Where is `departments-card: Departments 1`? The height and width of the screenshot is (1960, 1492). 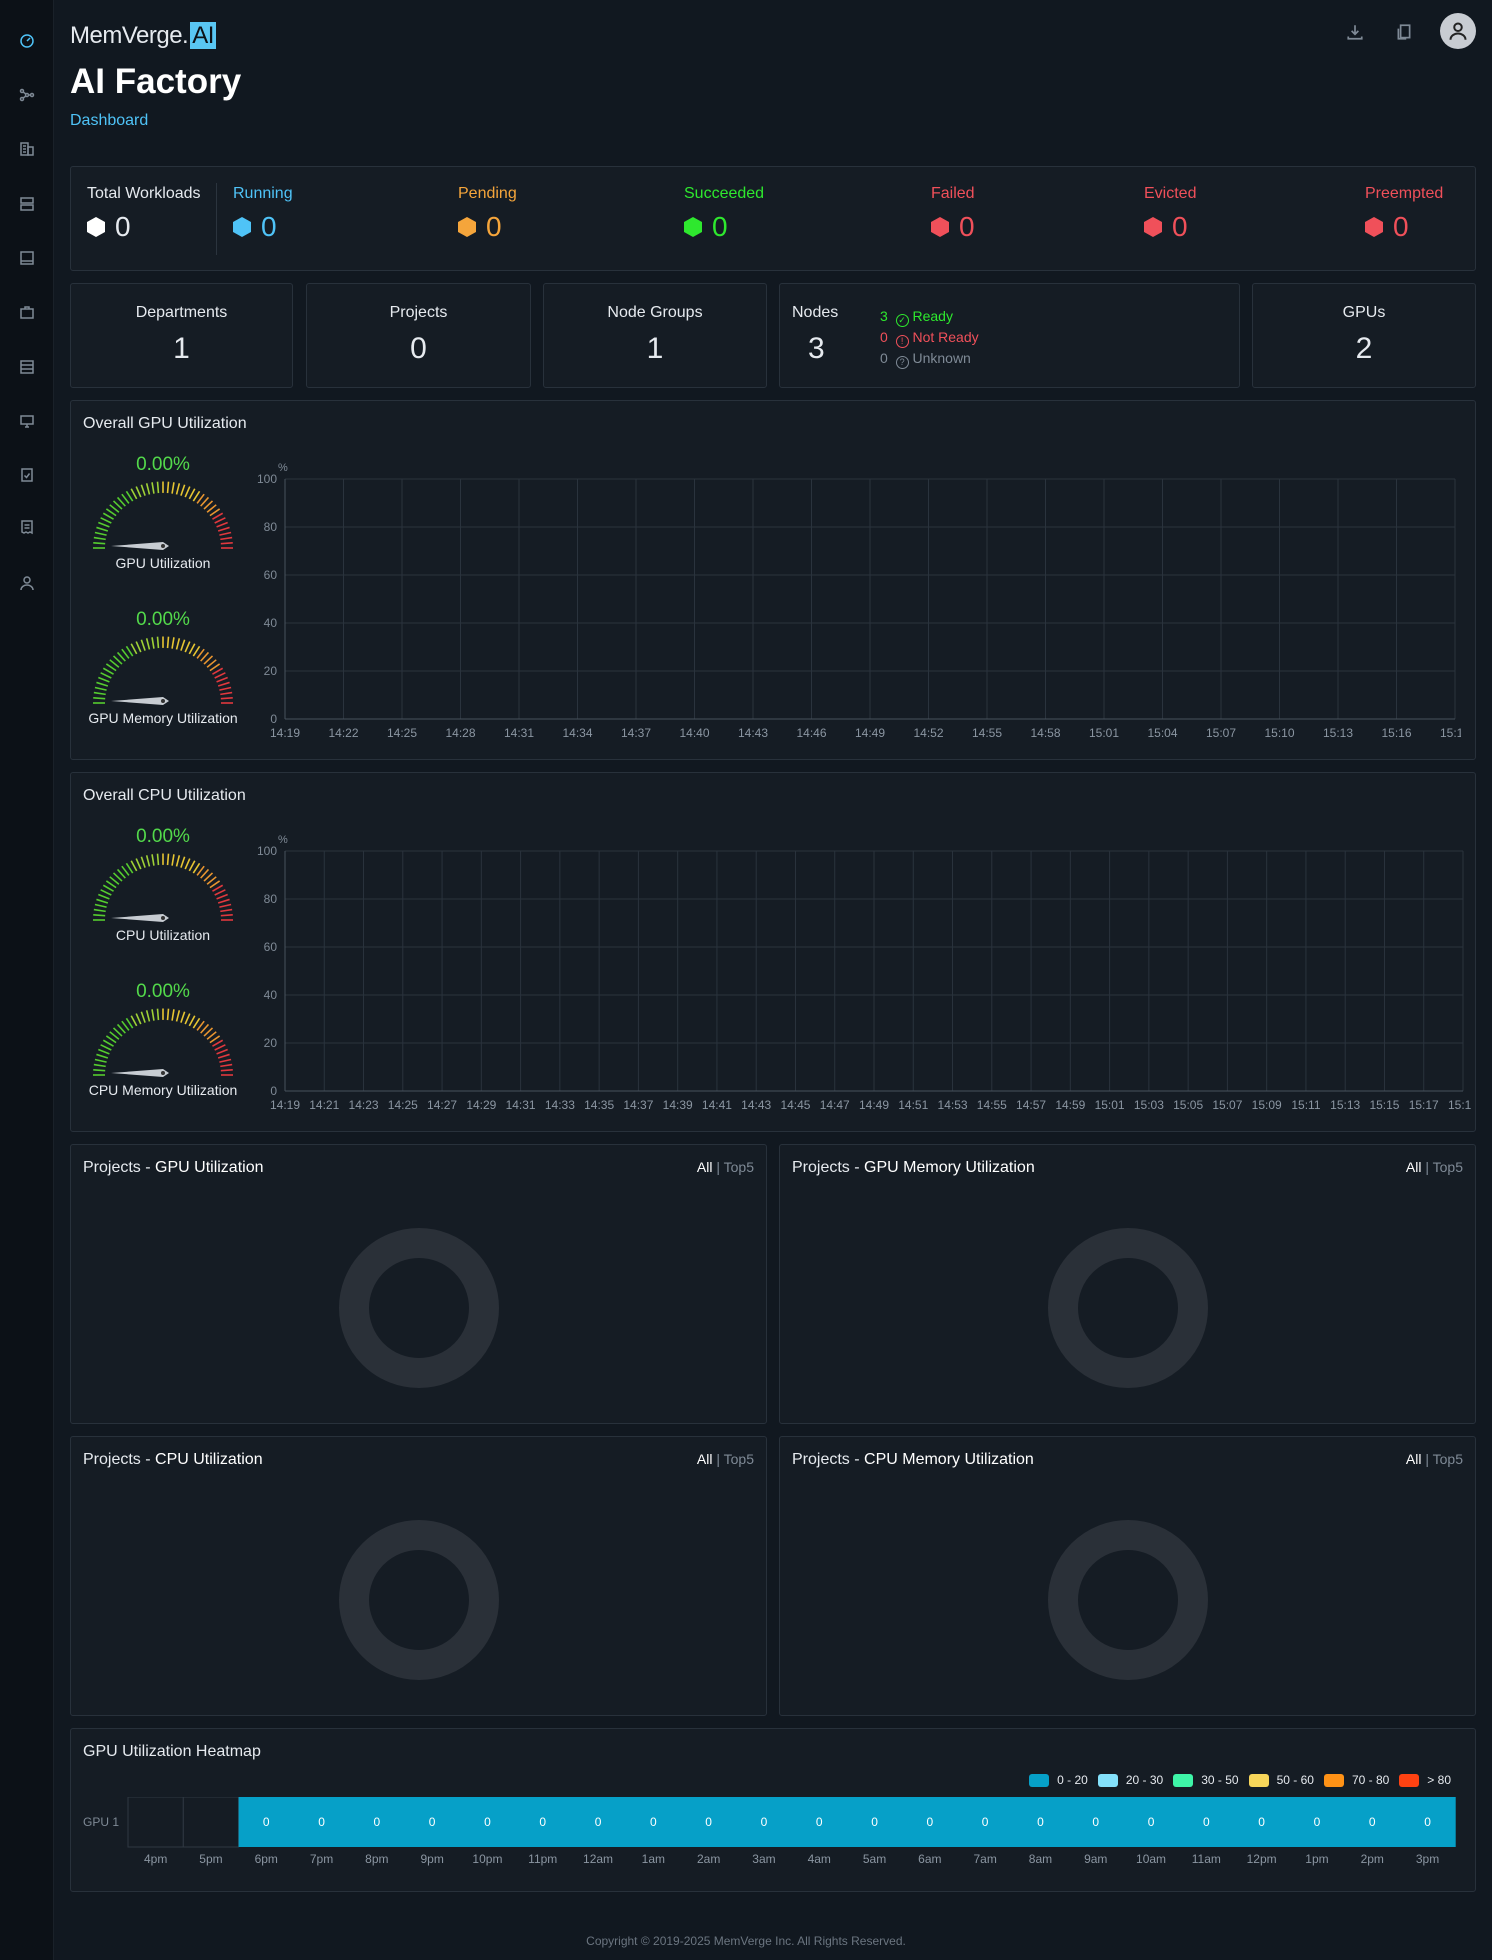
departments-card: Departments 1 is located at coordinates (181, 335).